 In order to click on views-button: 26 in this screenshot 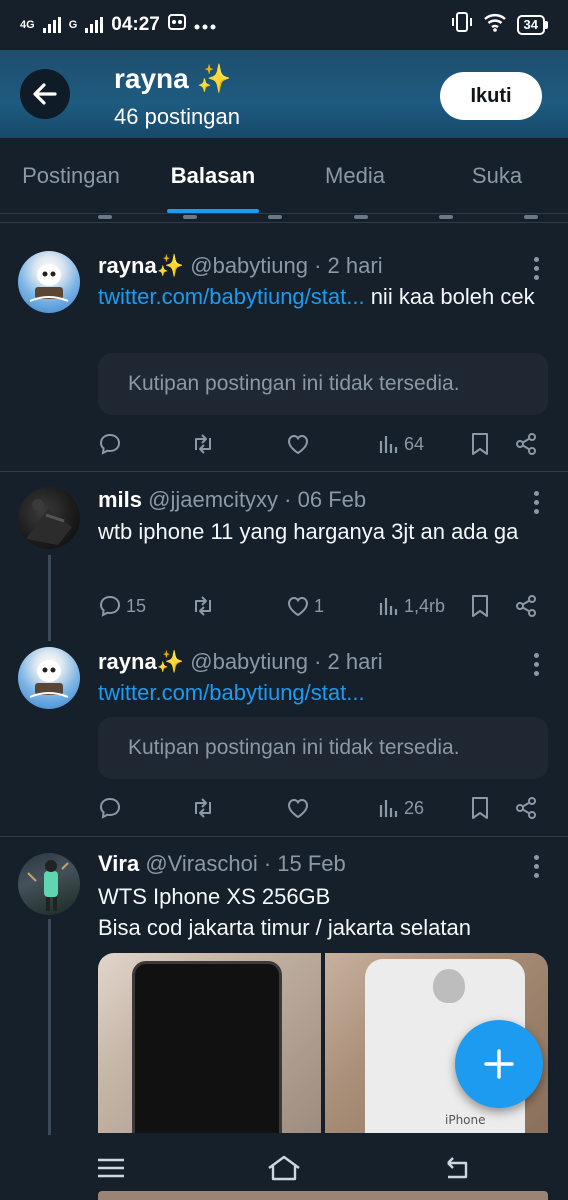, I will do `click(401, 808)`.